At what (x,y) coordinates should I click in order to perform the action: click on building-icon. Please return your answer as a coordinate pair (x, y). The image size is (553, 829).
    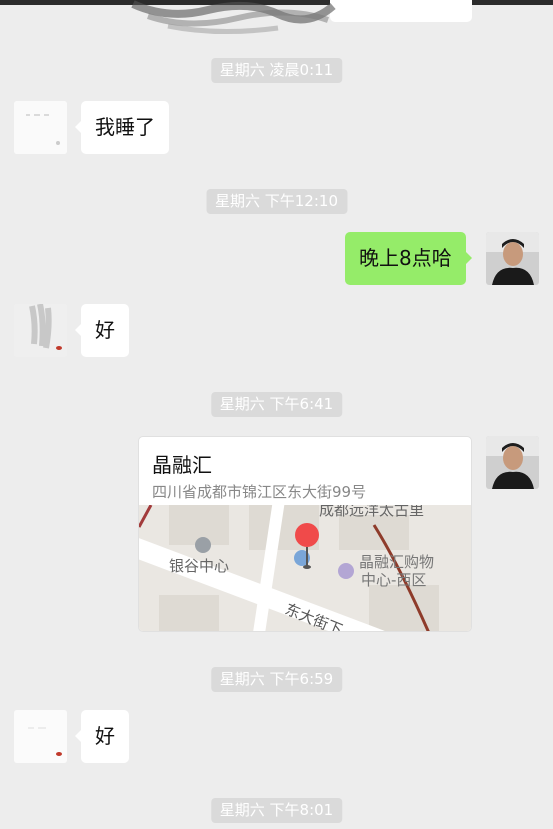
    Looking at the image, I should click on (203, 545).